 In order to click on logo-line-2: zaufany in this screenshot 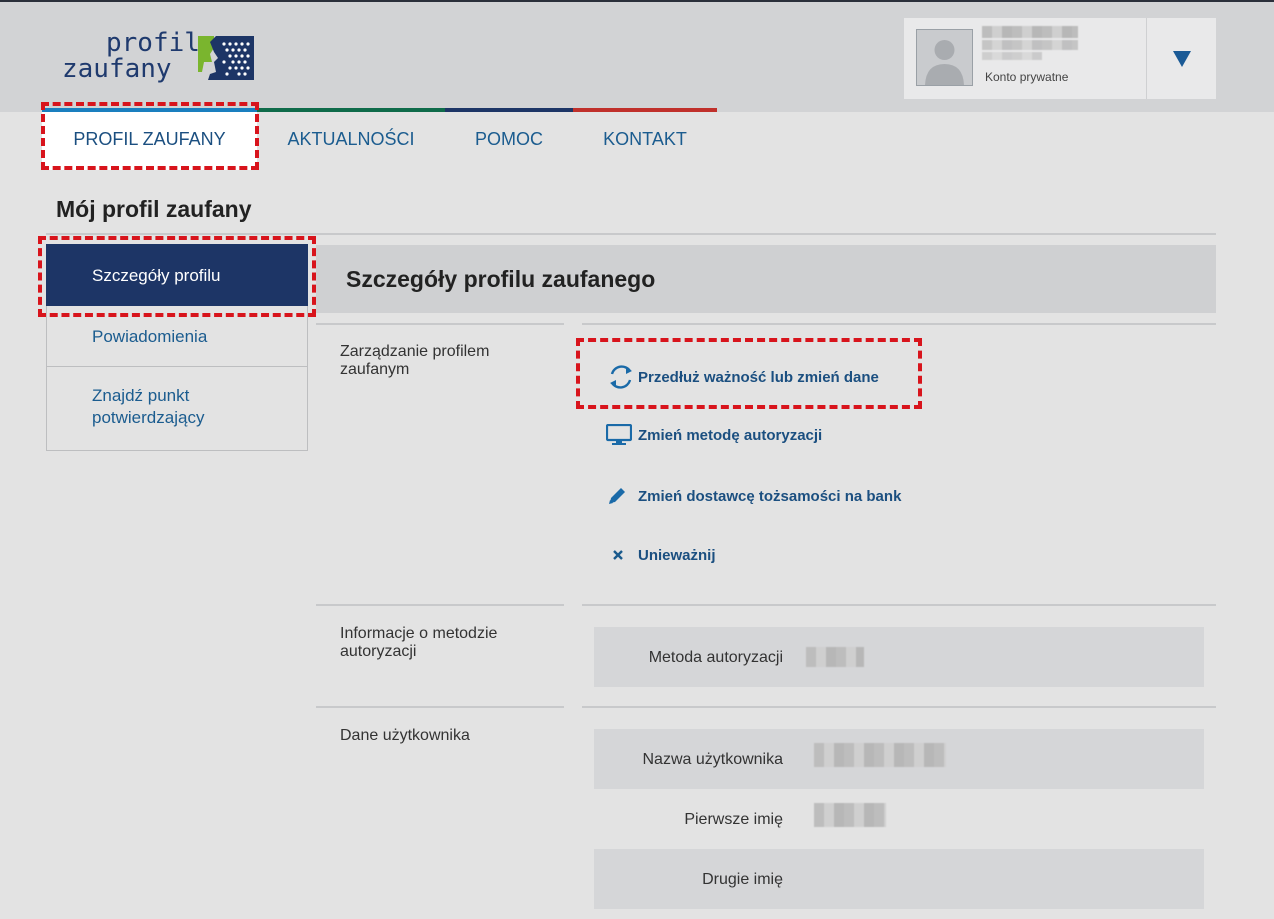, I will do `click(117, 69)`.